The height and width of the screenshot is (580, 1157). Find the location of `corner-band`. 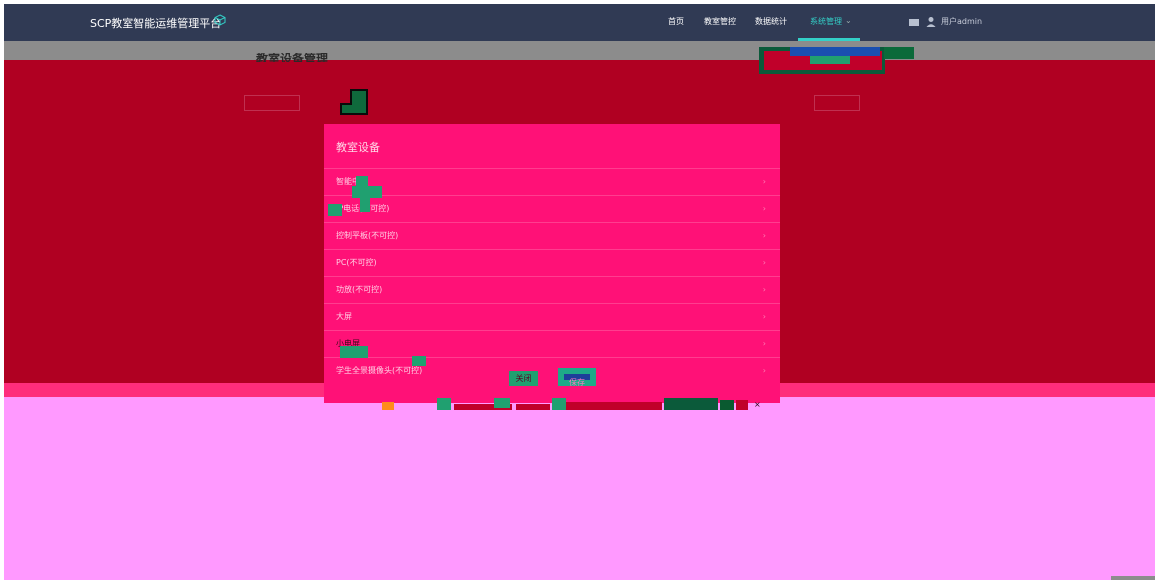

corner-band is located at coordinates (1133, 578).